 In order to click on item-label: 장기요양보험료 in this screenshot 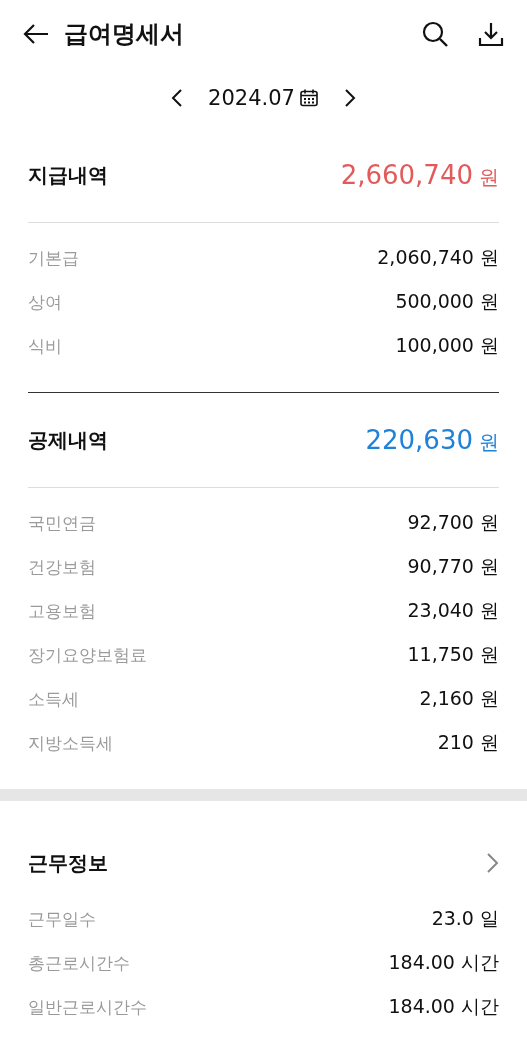, I will do `click(87, 655)`.